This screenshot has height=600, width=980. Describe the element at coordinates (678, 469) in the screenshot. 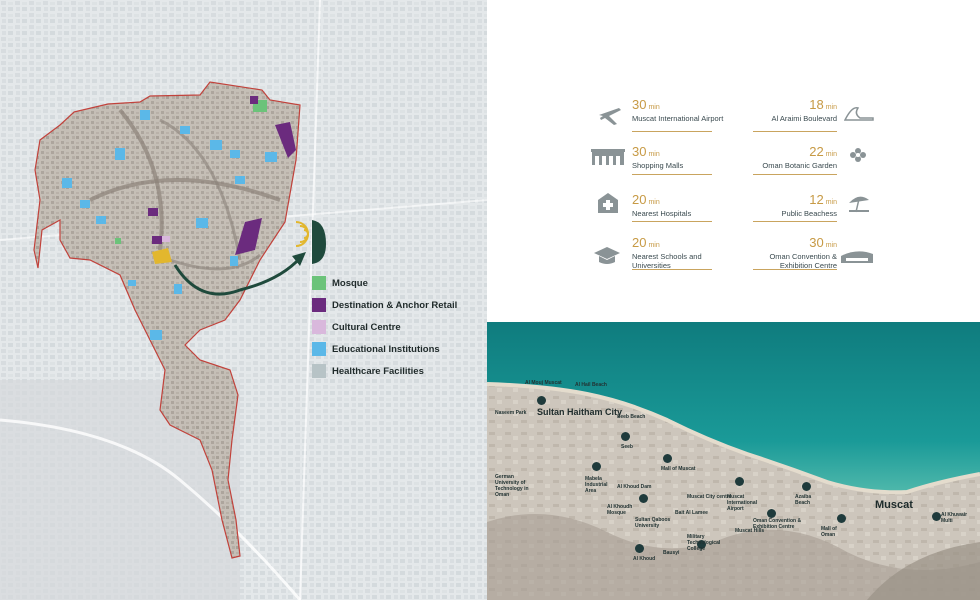

I see `place-label: Mall of Muscat` at that location.